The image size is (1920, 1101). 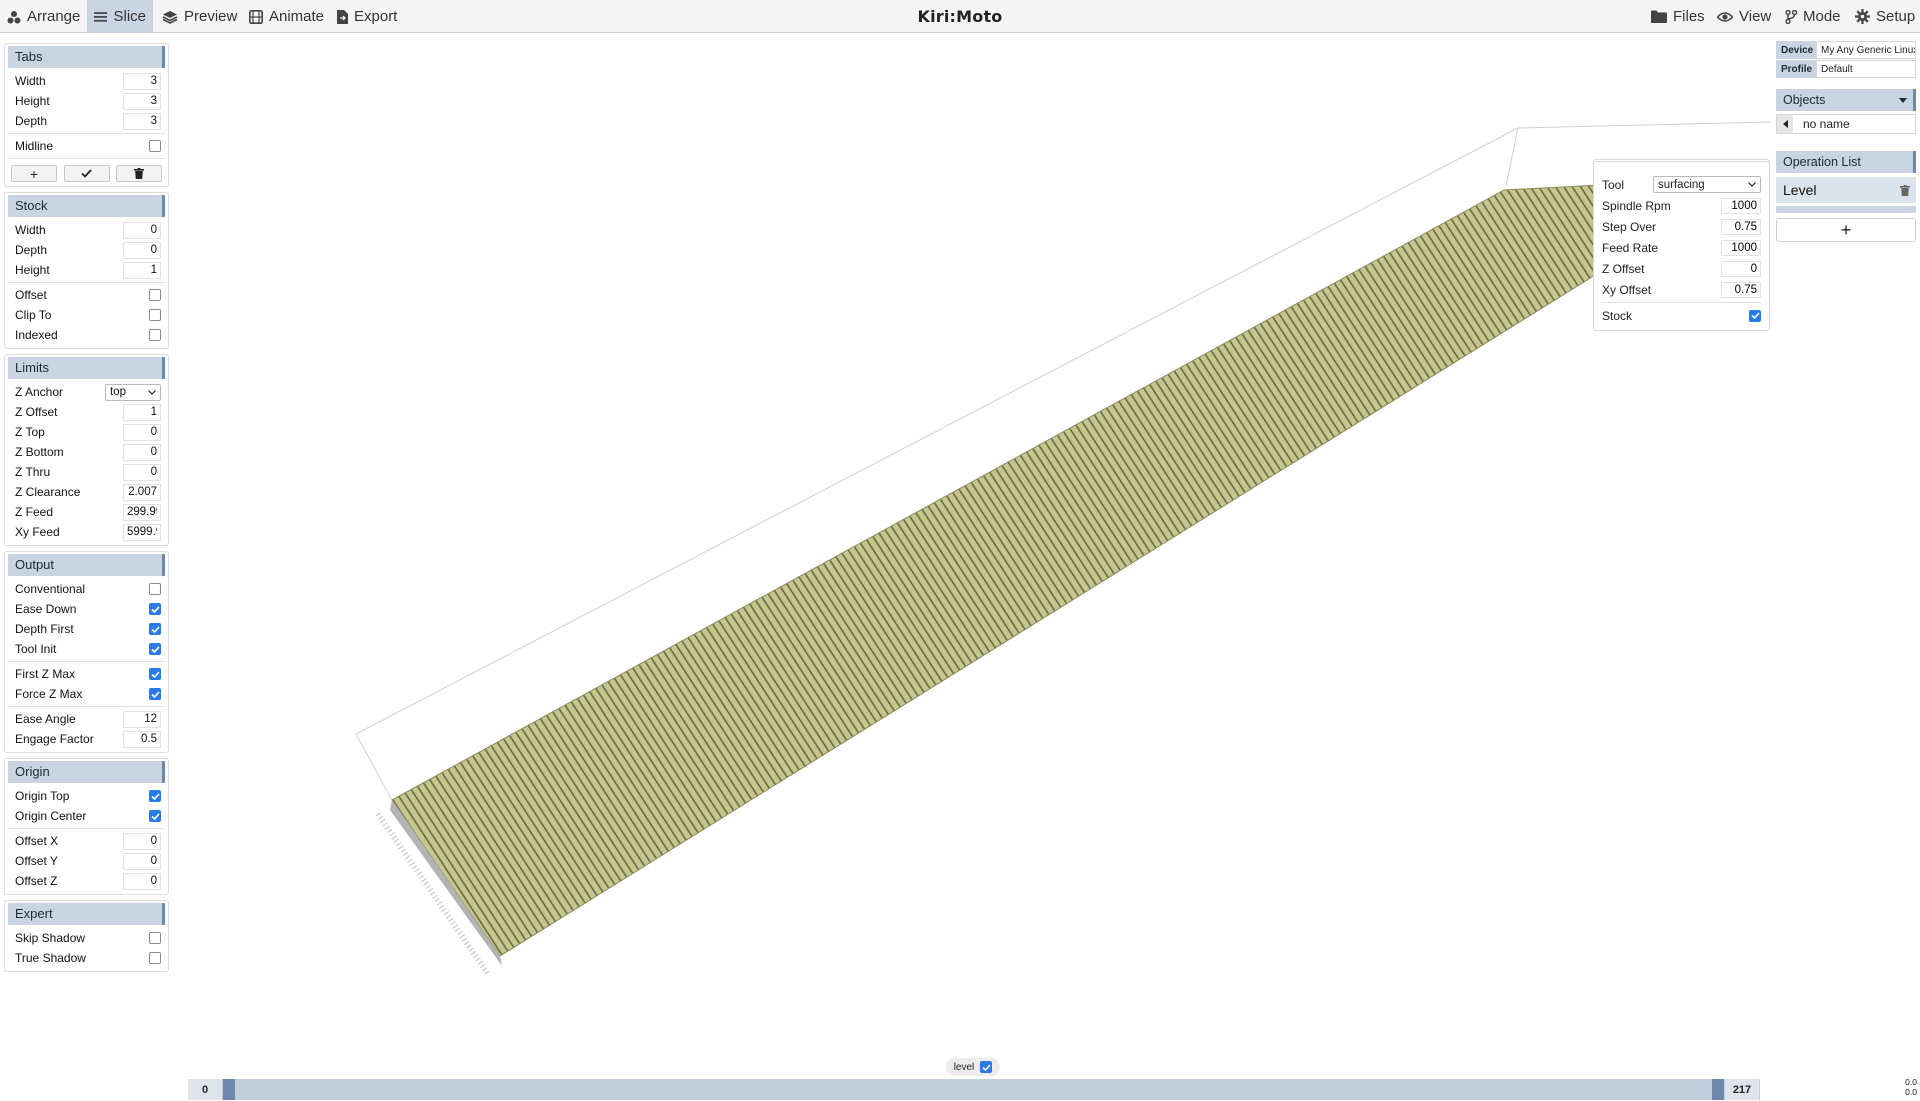 I want to click on engagefactor-input, so click(x=142, y=739).